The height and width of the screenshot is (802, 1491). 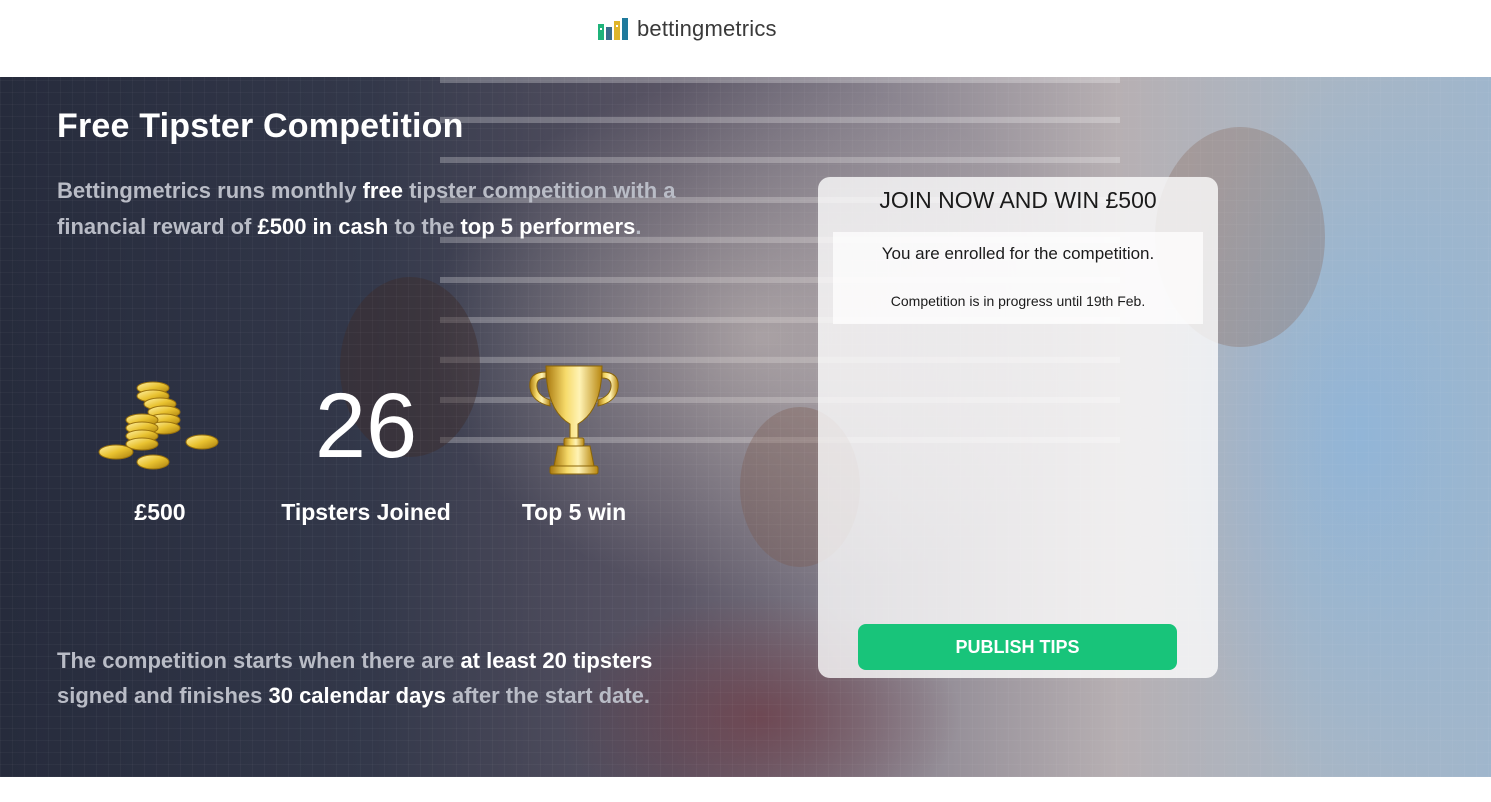 I want to click on coins-icon, so click(x=158, y=425).